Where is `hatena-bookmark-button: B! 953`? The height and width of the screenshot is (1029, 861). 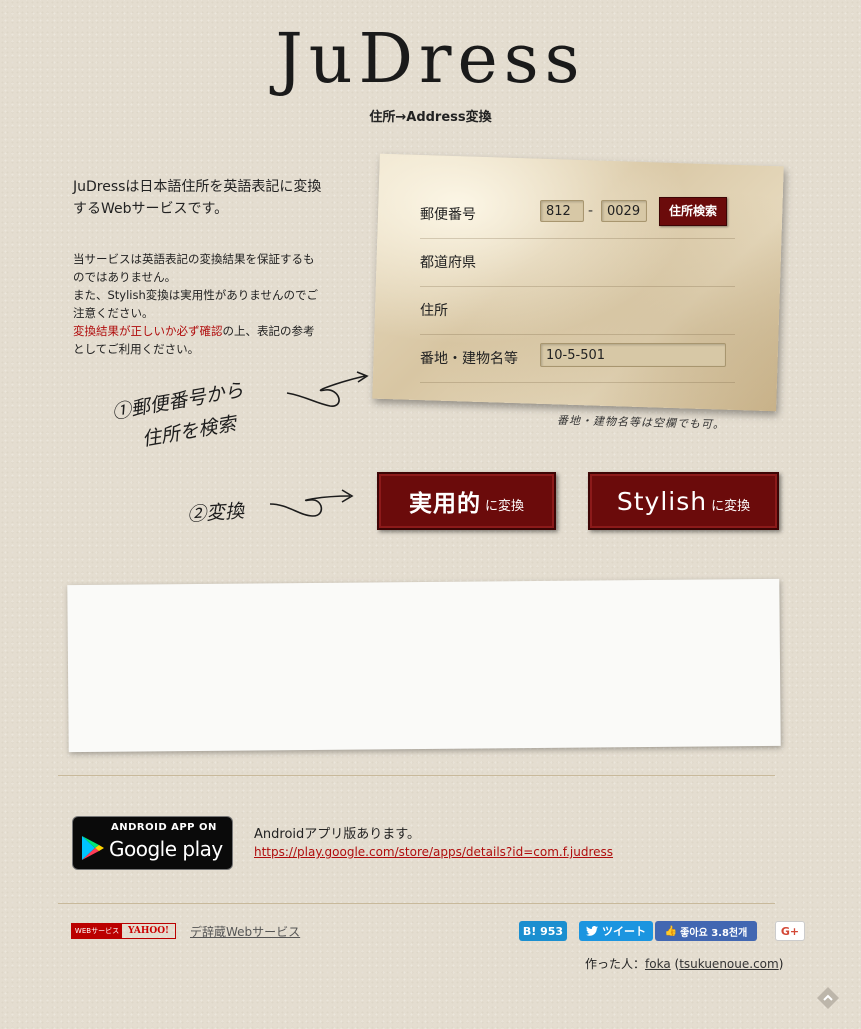
hatena-bookmark-button: B! 953 is located at coordinates (543, 931).